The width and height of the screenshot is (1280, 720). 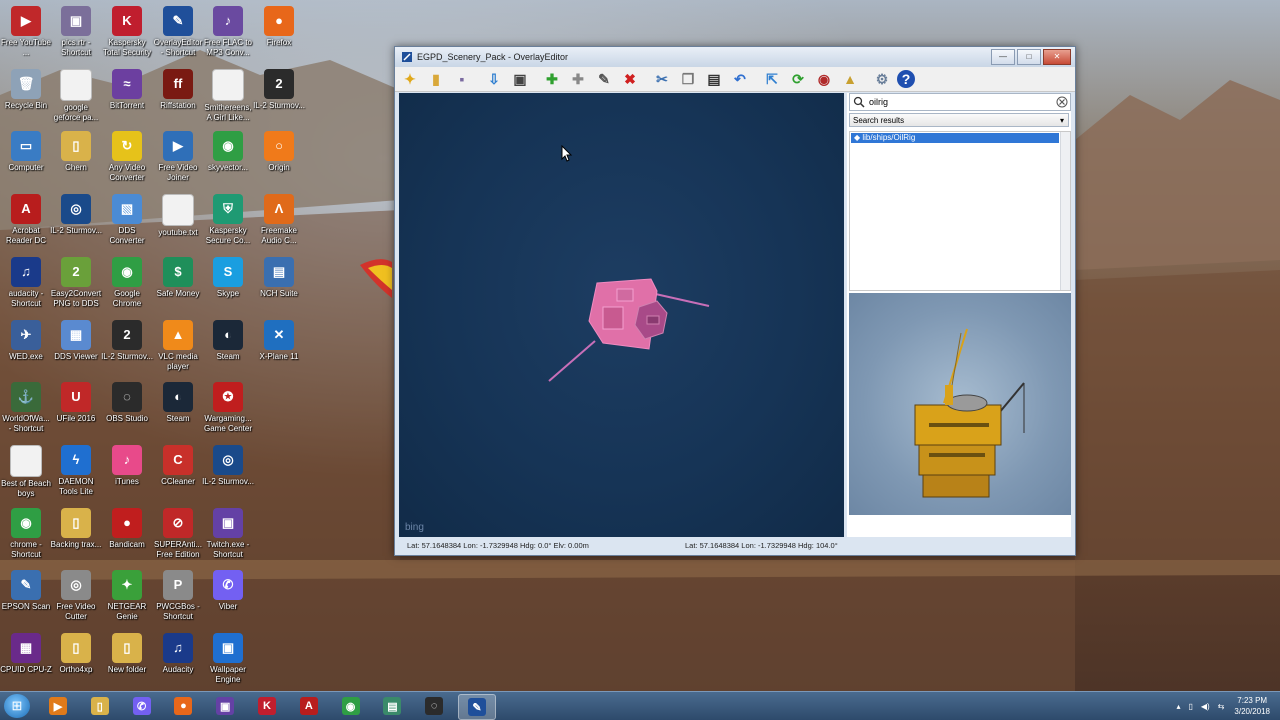 I want to click on volume-icon: ◀), so click(x=1205, y=706).